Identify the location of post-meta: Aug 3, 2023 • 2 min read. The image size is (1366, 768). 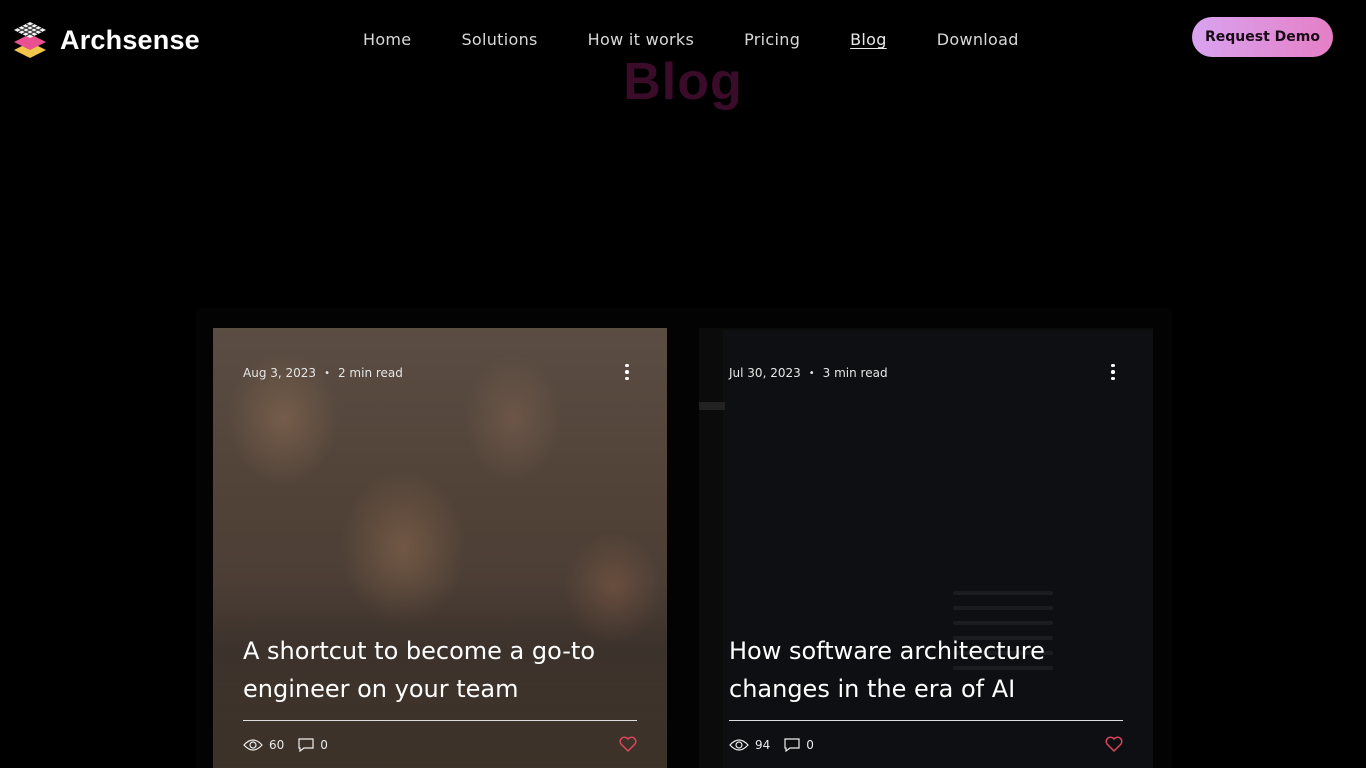
(323, 373).